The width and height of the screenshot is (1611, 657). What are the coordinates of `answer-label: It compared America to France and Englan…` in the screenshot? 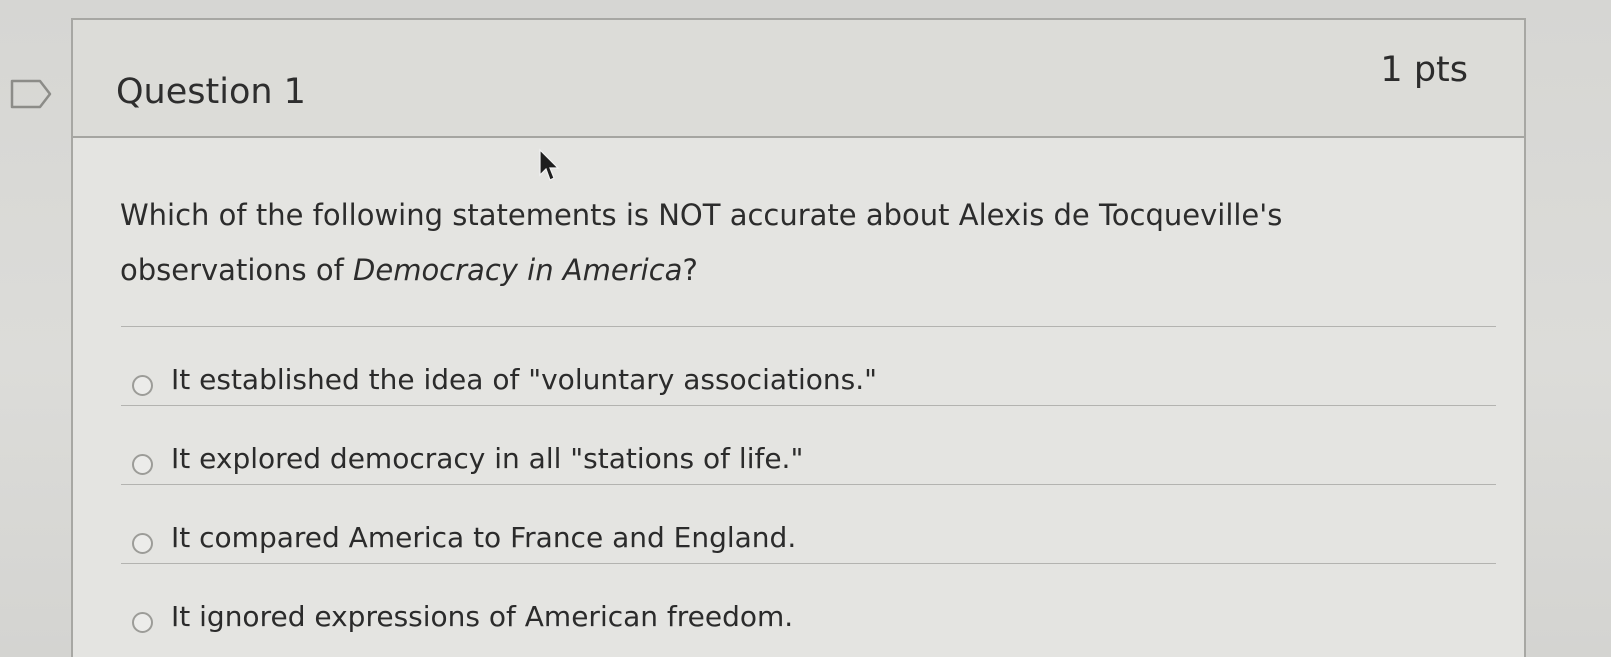 It's located at (483, 537).